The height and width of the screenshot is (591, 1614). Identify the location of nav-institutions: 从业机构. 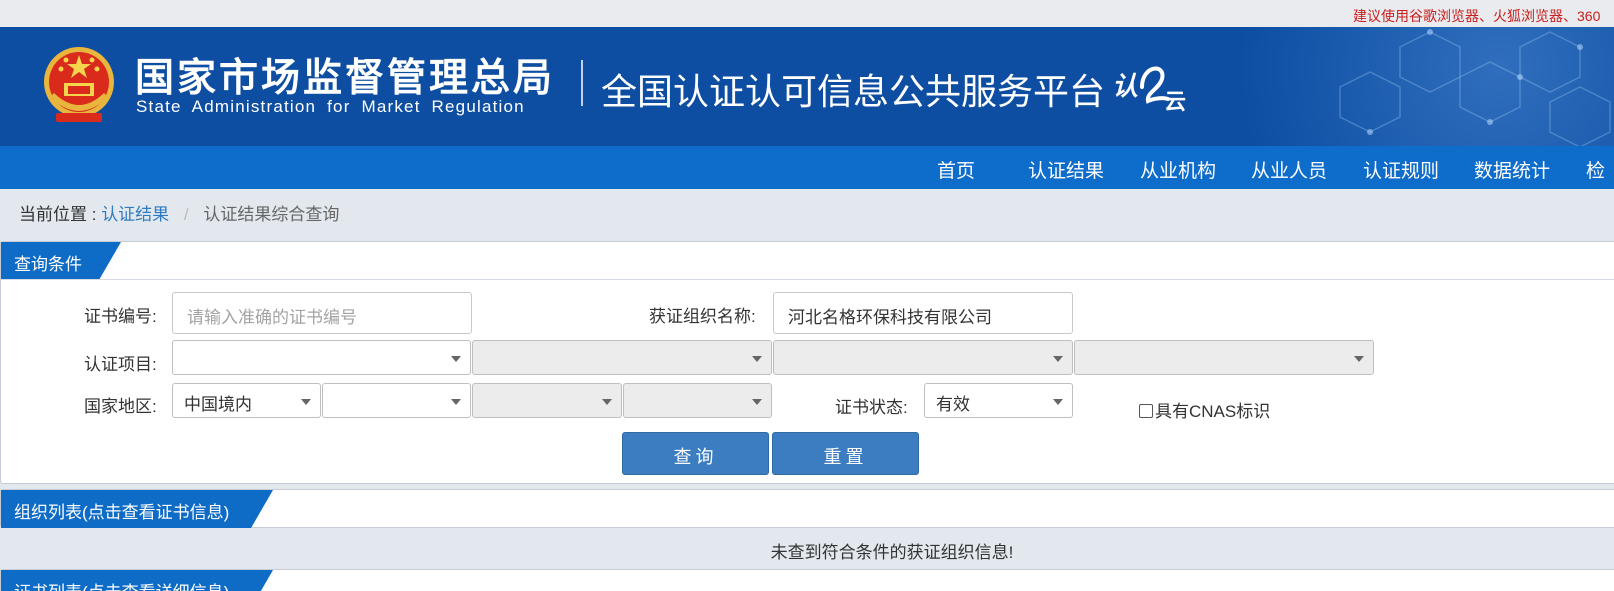
(1178, 169).